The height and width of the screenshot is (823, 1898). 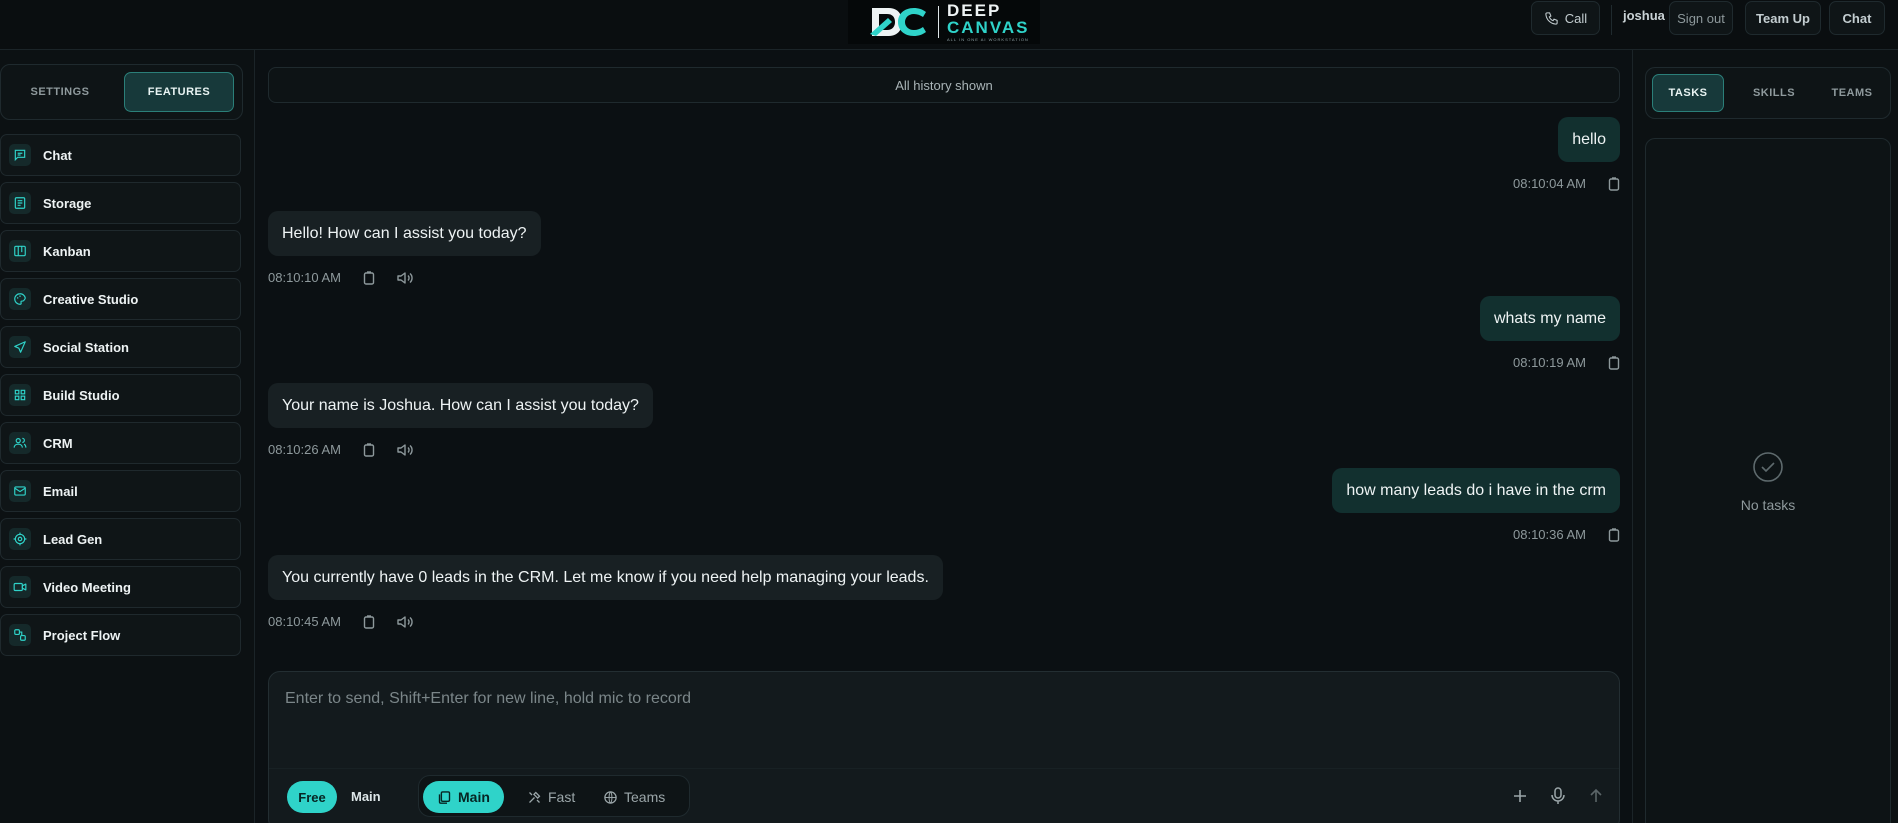 I want to click on tab-settings: SETTINGS, so click(x=60, y=92).